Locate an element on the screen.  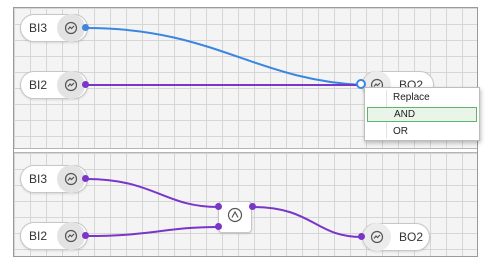
input-node-bi2-top: BI2 is located at coordinates (54, 85).